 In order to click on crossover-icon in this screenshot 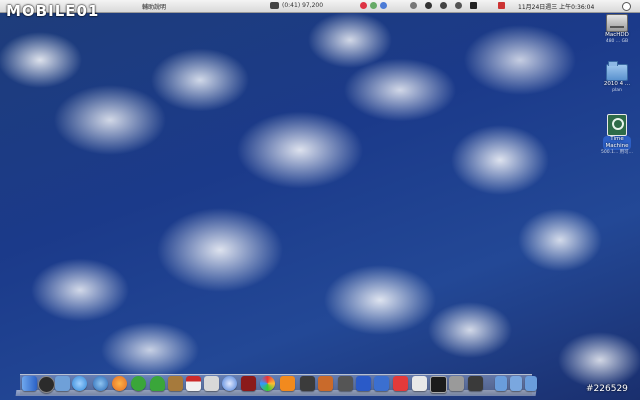, I will do `click(400, 383)`.